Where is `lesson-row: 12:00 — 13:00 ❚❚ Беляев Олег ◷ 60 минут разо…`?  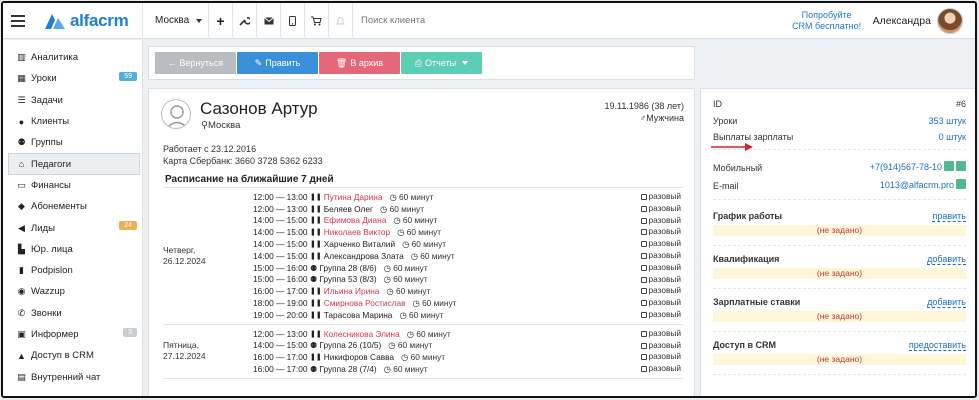 lesson-row: 12:00 — 13:00 ❚❚ Беляев Олег ◷ 60 минут разо… is located at coordinates (468, 209).